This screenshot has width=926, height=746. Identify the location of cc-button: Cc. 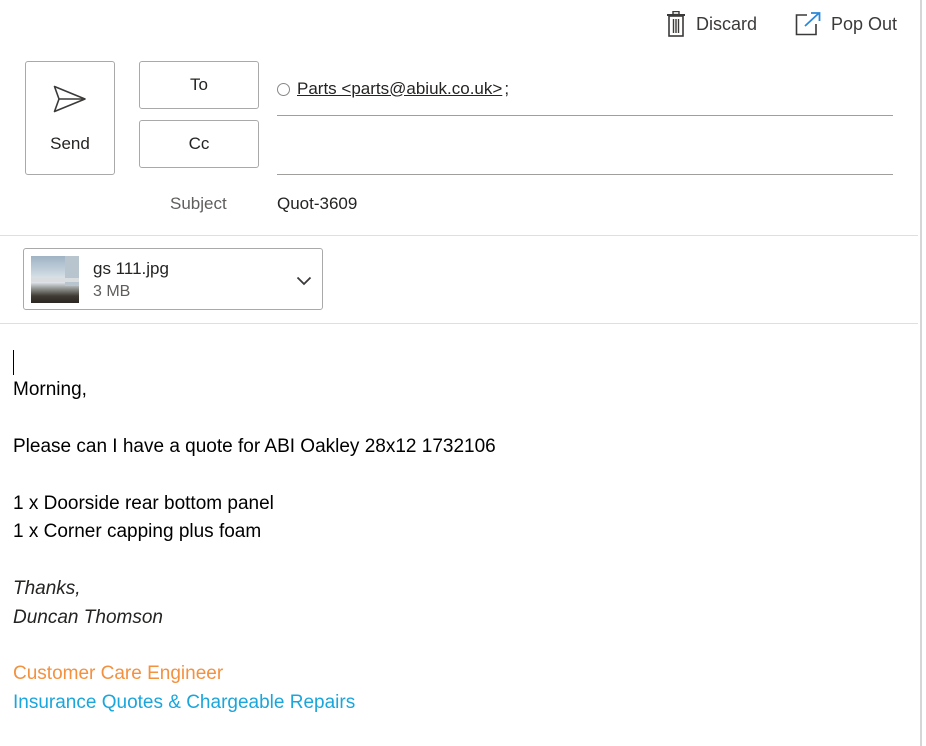
(199, 144).